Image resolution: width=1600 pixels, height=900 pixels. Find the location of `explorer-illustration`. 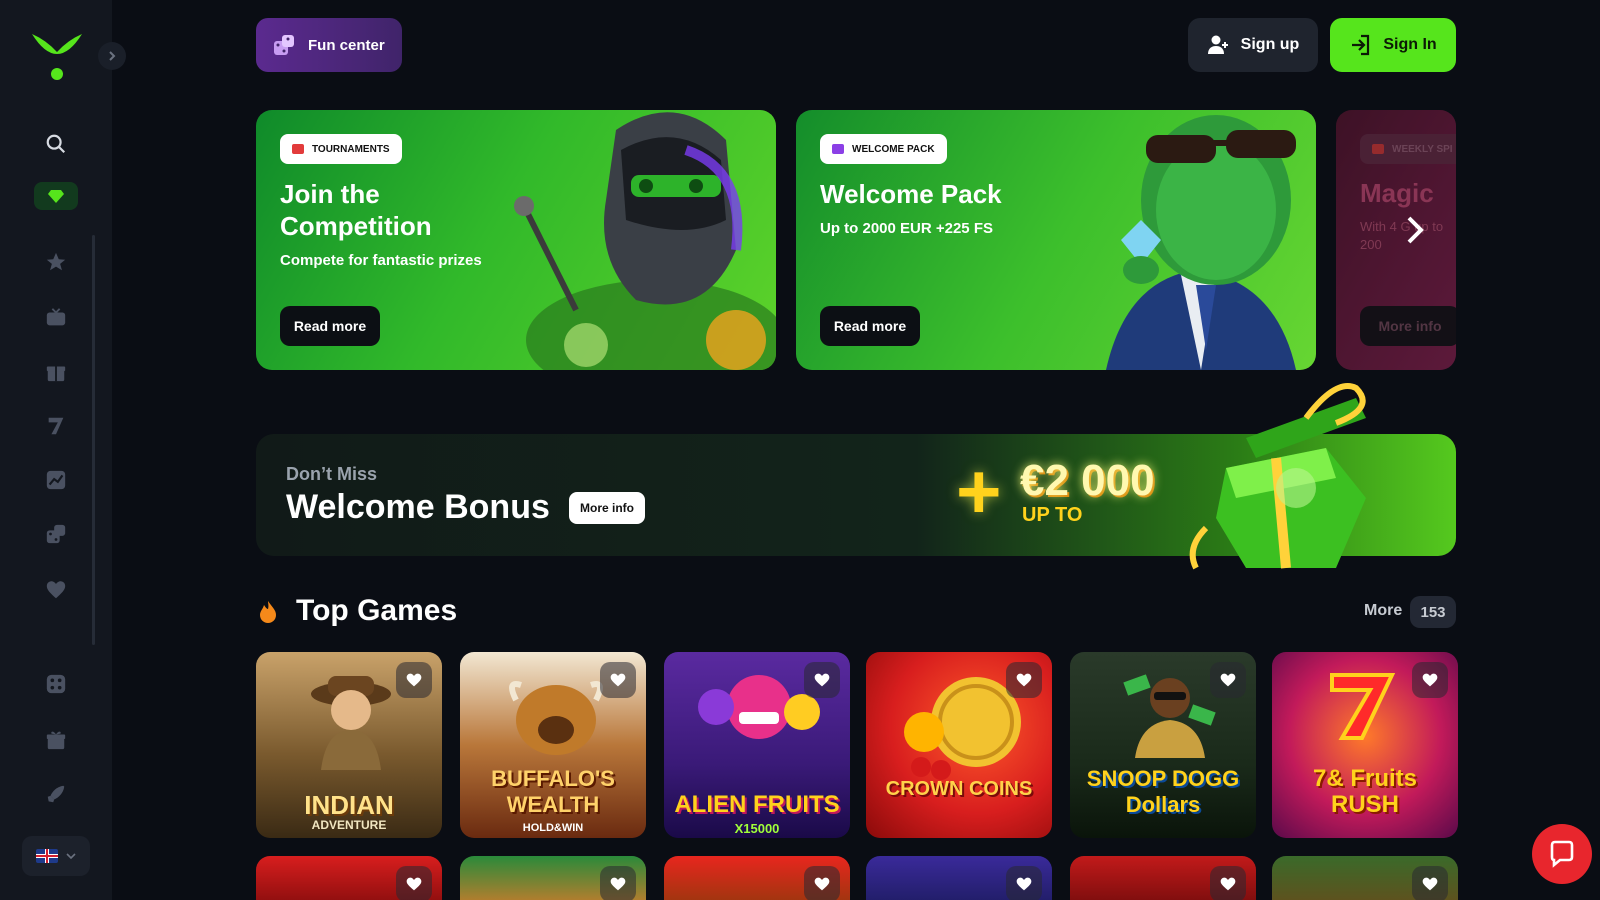

explorer-illustration is located at coordinates (351, 723).